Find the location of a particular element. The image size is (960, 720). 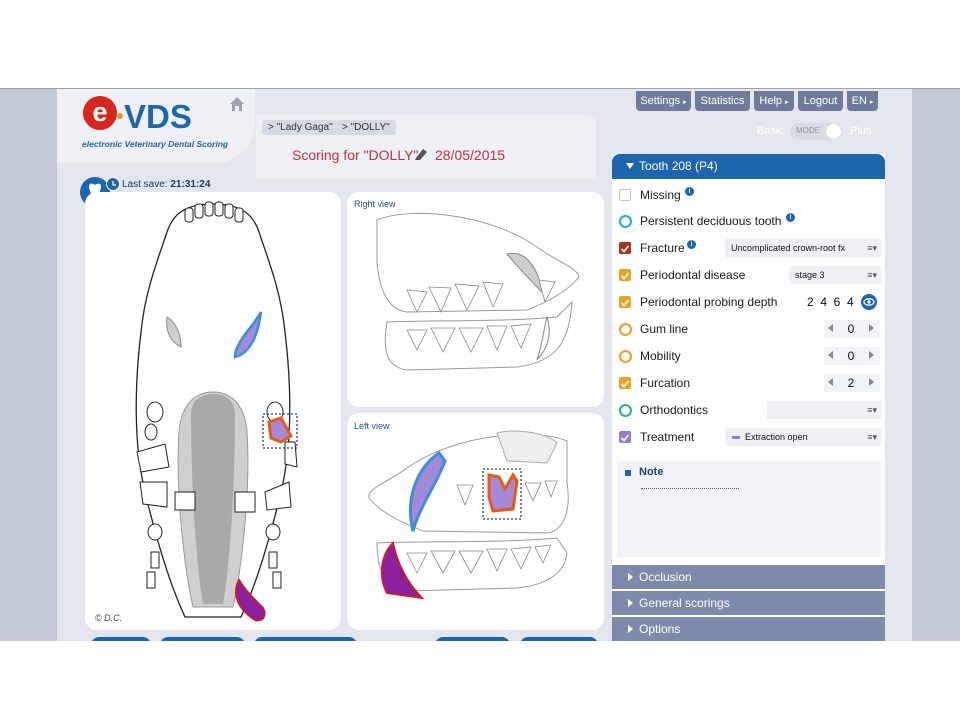

treatment-select: Extraction open ≡▾ is located at coordinates (803, 437).